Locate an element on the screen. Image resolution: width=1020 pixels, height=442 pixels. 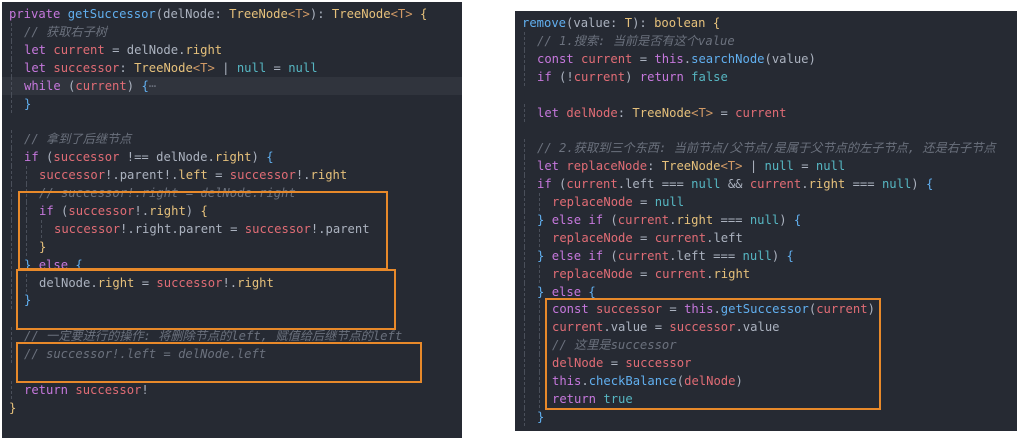
code-line: // 一定要进行的操作: 将删除节点的left, 赋值给后继节点的left is located at coordinates (232, 336).